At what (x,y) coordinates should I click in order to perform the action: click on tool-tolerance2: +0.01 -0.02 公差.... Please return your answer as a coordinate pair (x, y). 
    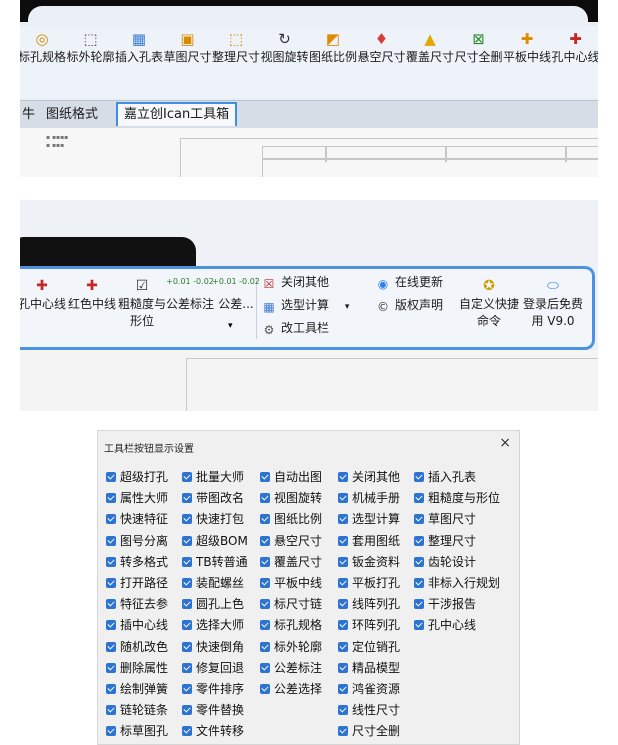
    Looking at the image, I should click on (236, 295).